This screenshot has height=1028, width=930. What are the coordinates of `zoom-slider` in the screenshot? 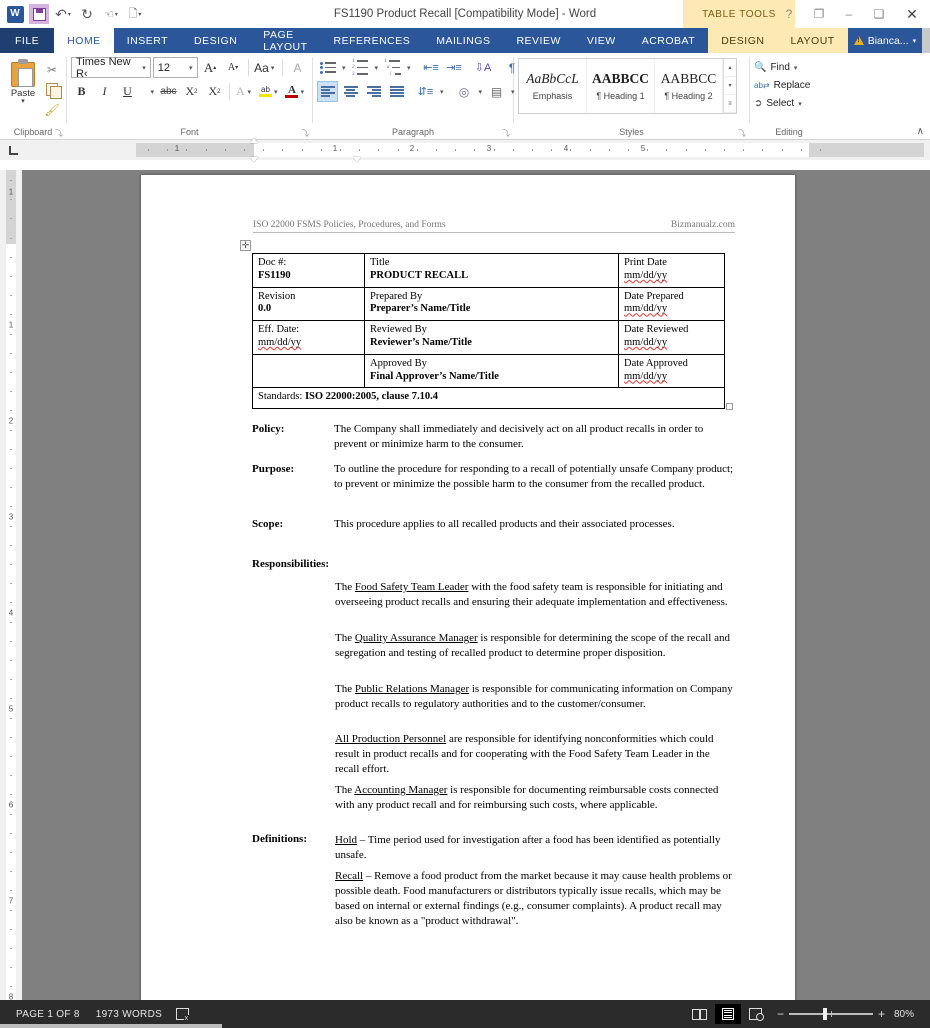 It's located at (830, 1014).